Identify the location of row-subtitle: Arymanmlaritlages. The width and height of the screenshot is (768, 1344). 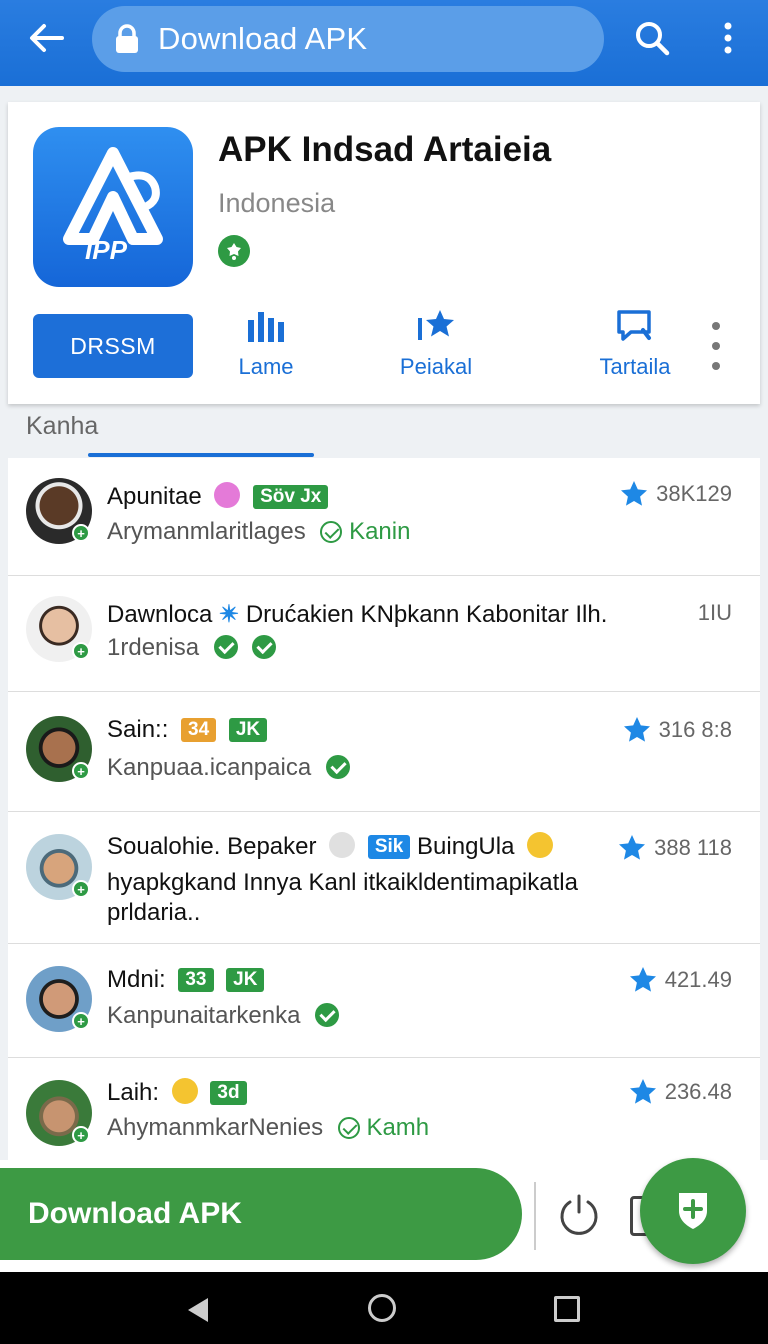
(206, 531).